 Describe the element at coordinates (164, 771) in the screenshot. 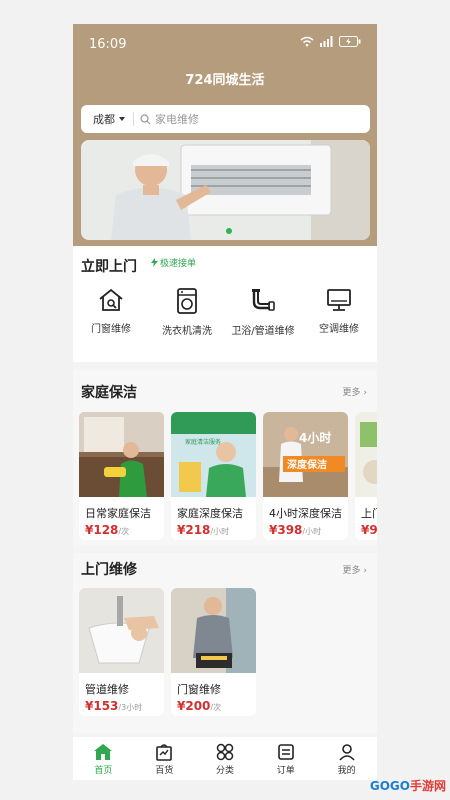

I see `tab-label: 百货` at that location.